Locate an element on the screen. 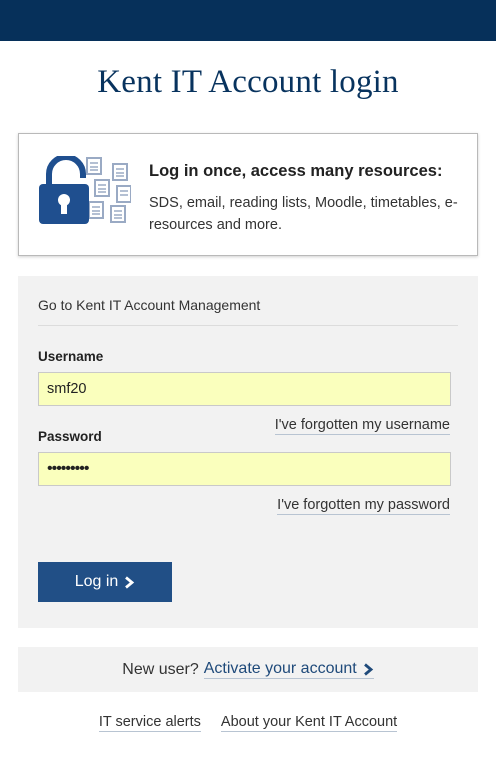 The width and height of the screenshot is (496, 774). about-account-link: About your Kent IT Account is located at coordinates (309, 723).